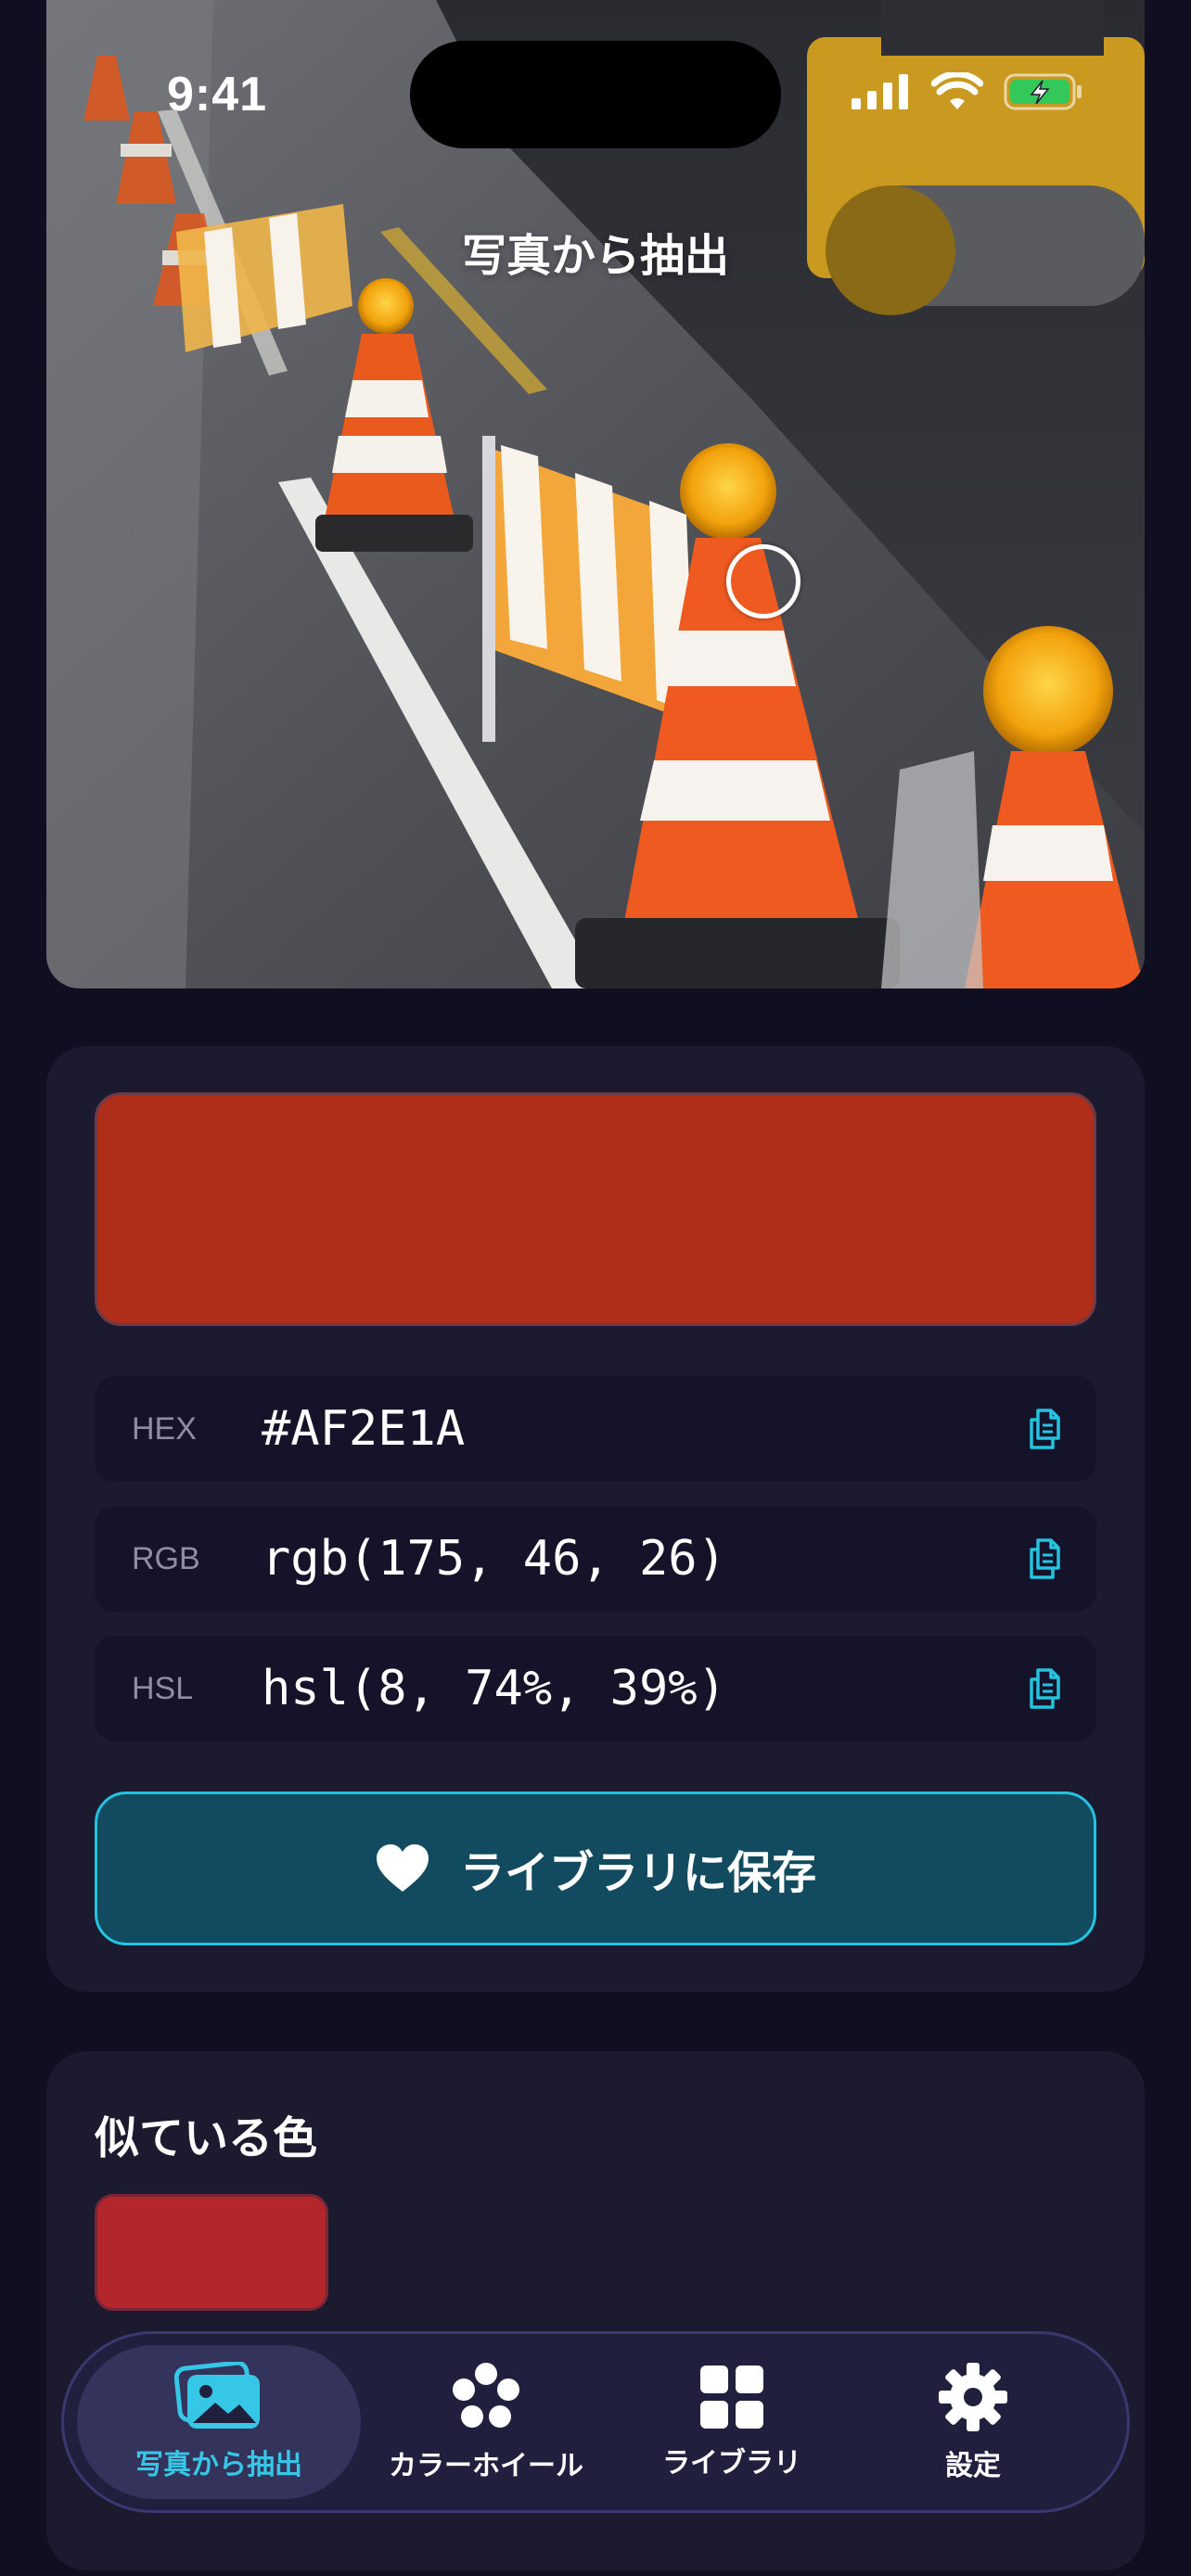 This screenshot has width=1191, height=2576. I want to click on heart-icon, so click(402, 1868).